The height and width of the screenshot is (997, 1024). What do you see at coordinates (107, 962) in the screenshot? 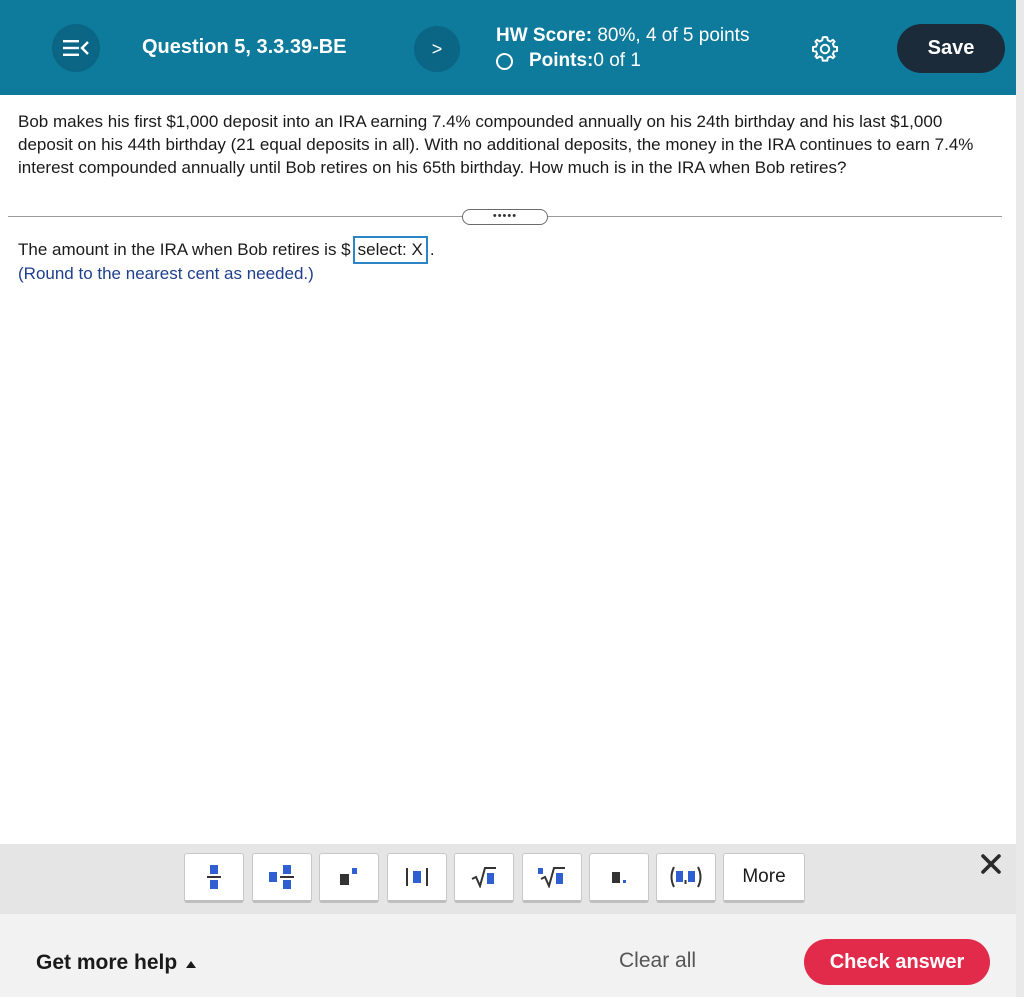
I see `get-more-help-label: Get more help` at bounding box center [107, 962].